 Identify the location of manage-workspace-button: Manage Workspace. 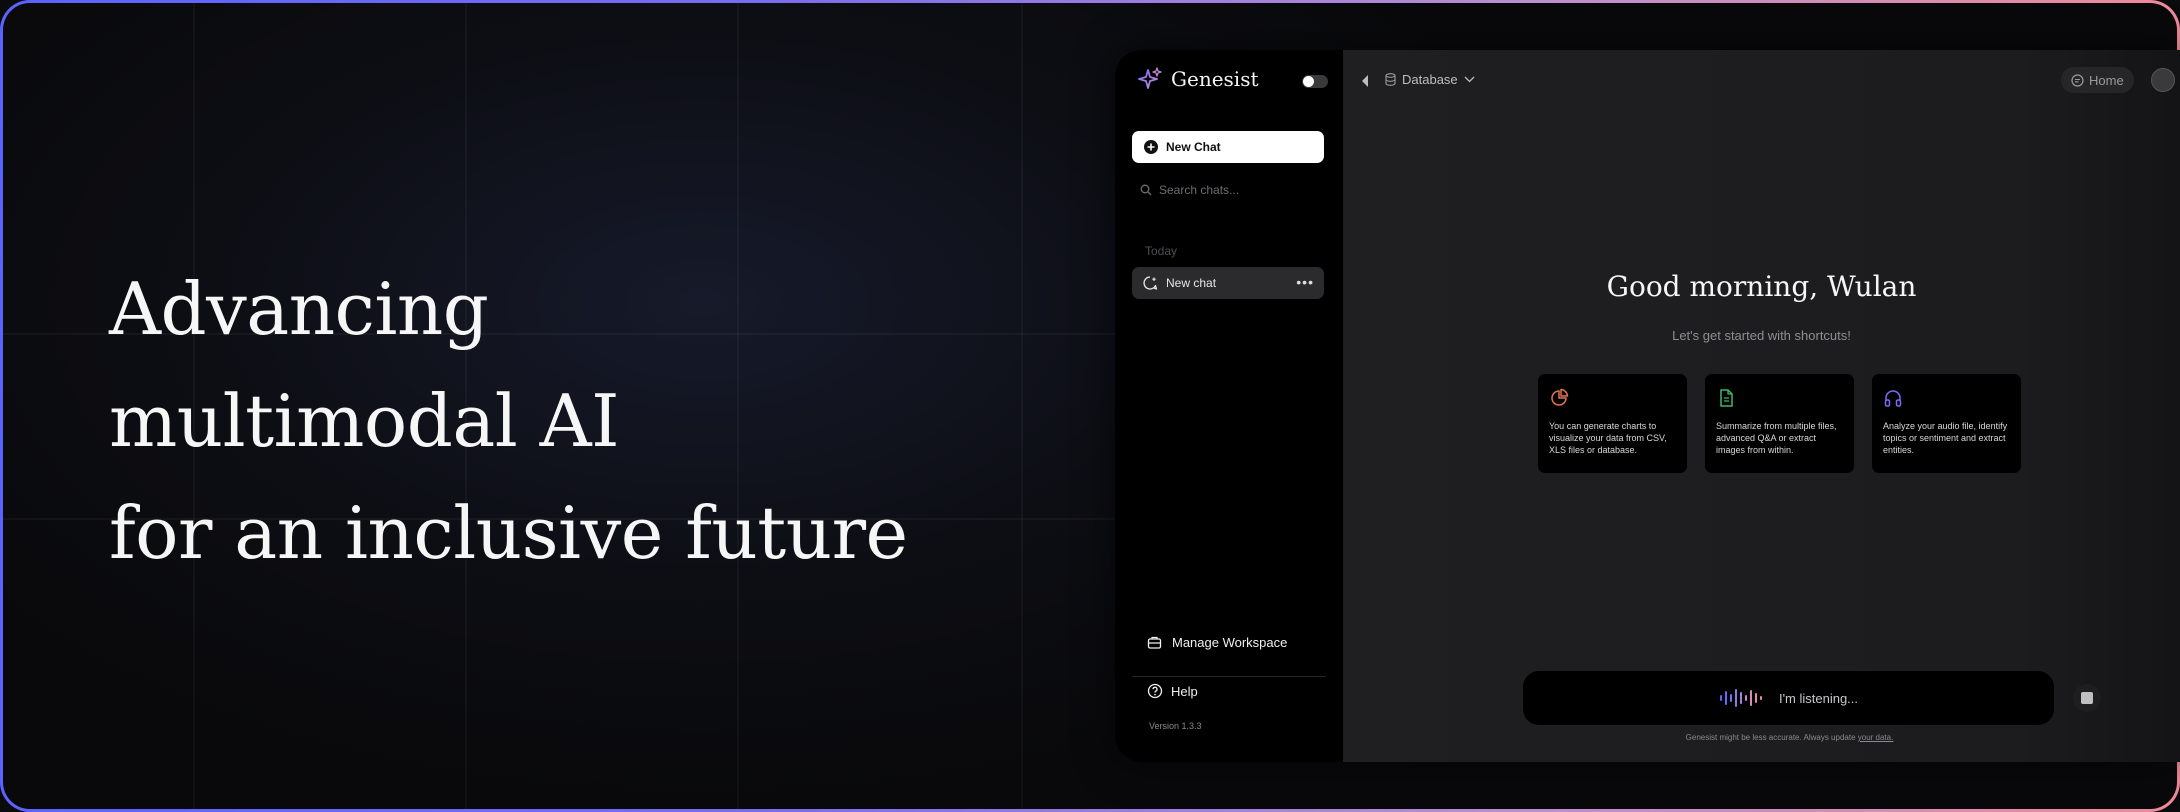
(1217, 642).